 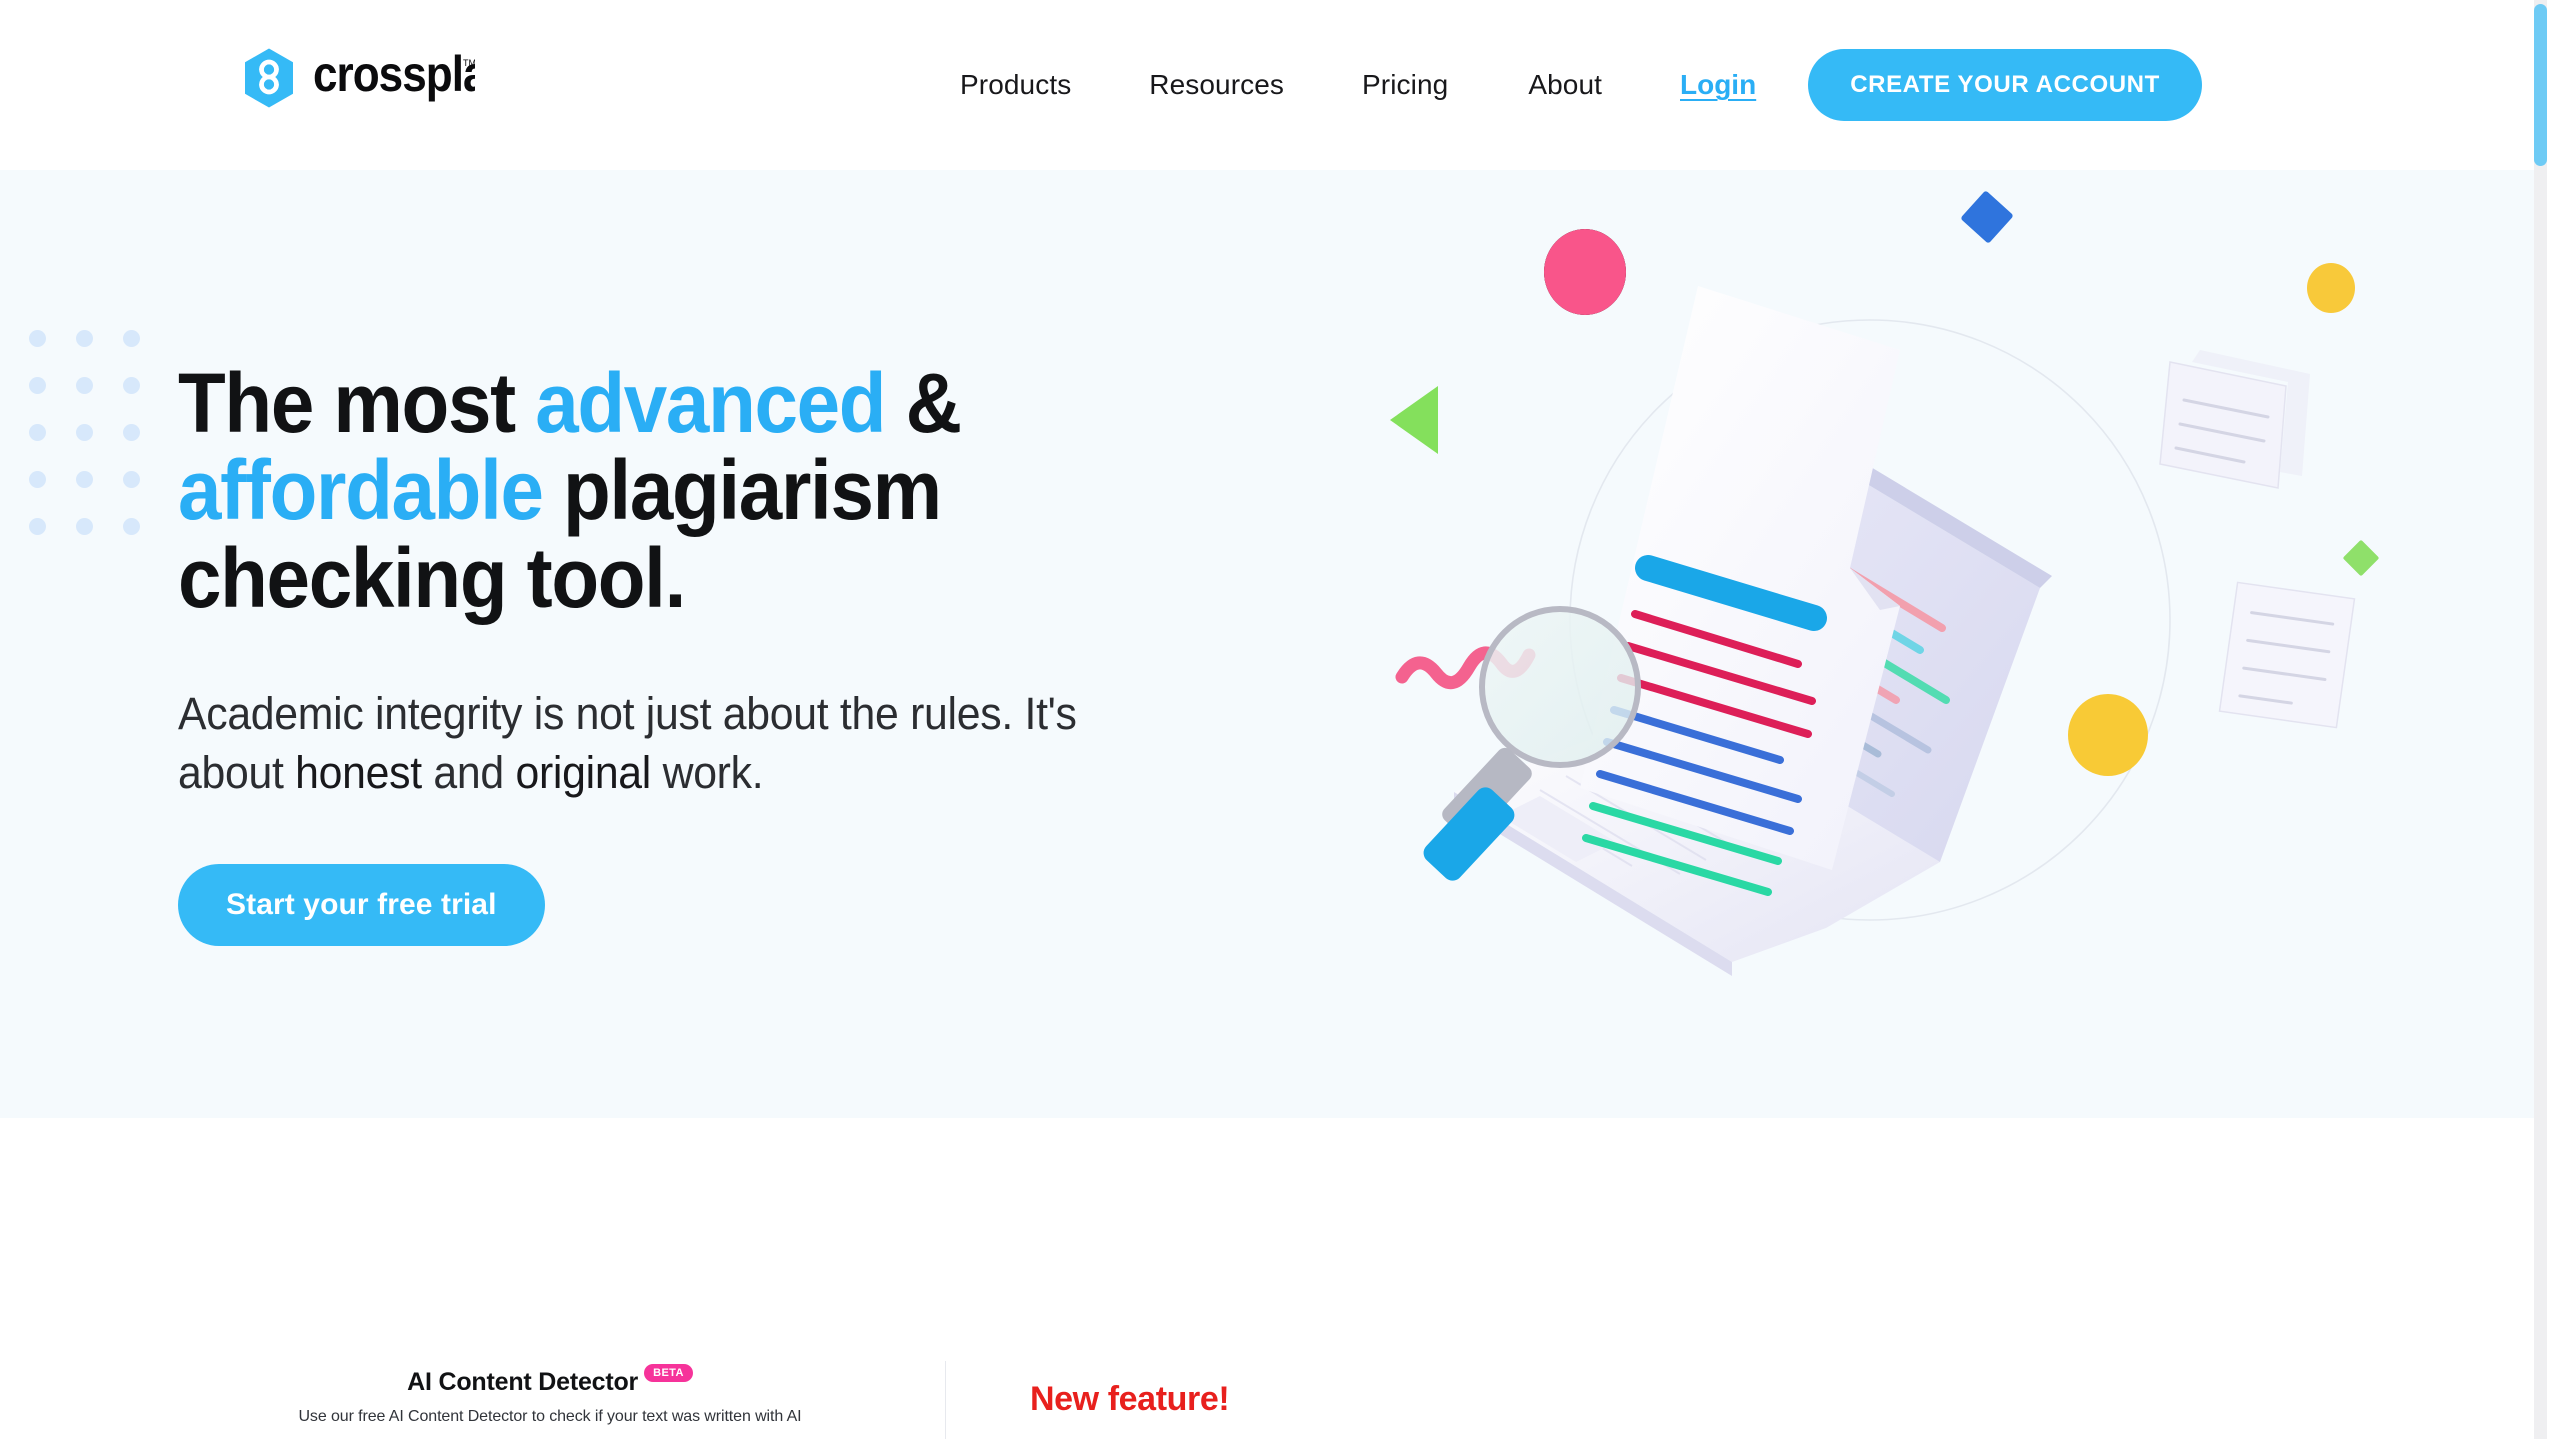 What do you see at coordinates (357, 403) in the screenshot?
I see `hero-heading-part-1: The most` at bounding box center [357, 403].